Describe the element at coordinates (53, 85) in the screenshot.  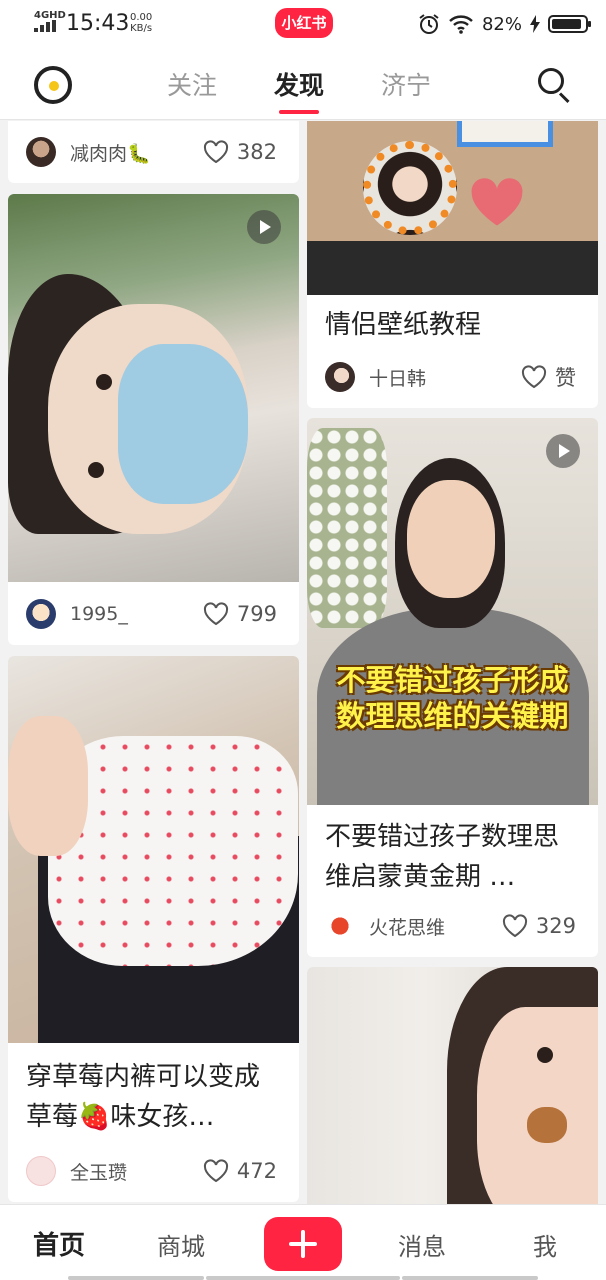
I see `camera-lens-icon` at that location.